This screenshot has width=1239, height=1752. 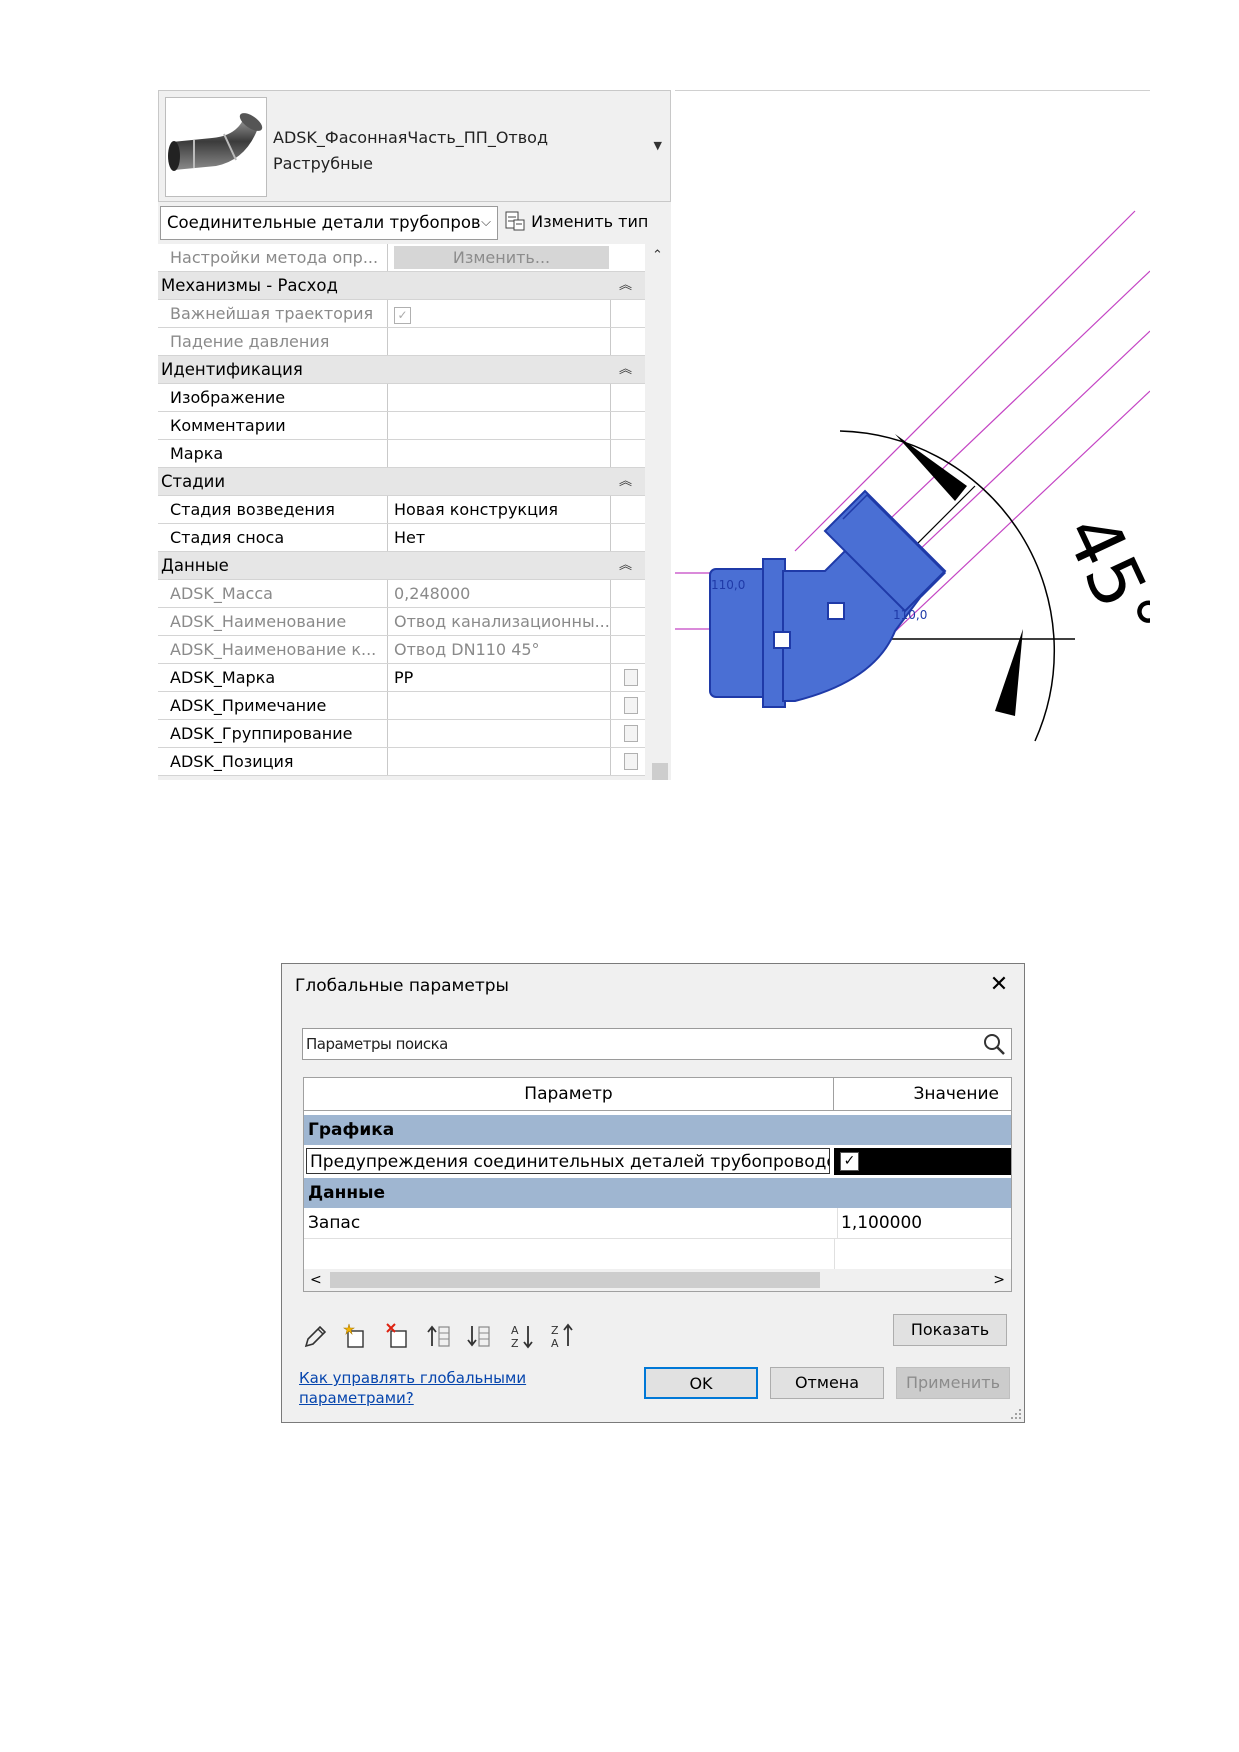 I want to click on group-header-stages: Стадии ︽, so click(x=401, y=482).